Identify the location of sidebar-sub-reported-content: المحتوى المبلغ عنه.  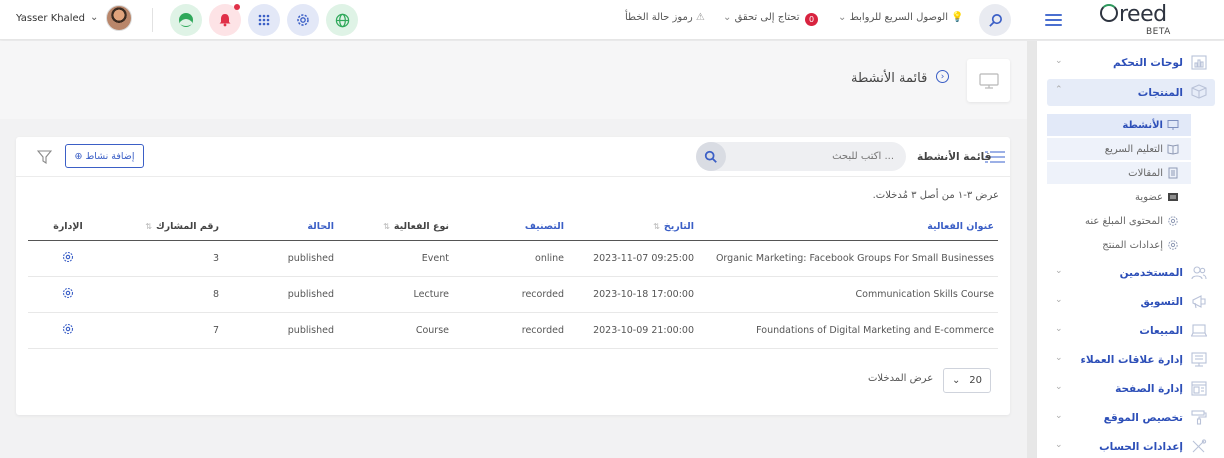
(1119, 221).